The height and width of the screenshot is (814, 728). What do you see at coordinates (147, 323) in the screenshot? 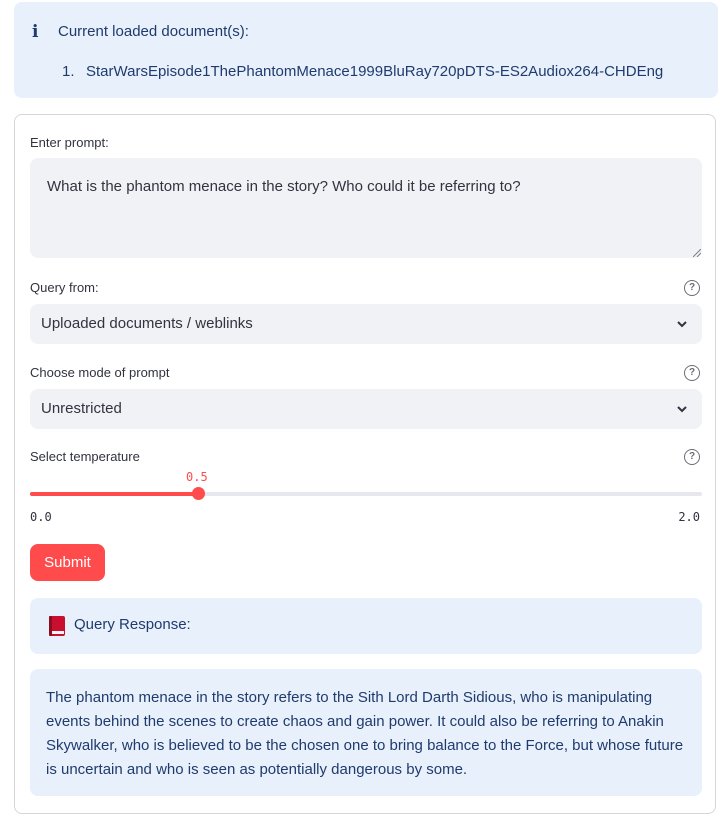
I see `query-from-selected: Uploaded documents / weblinks` at bounding box center [147, 323].